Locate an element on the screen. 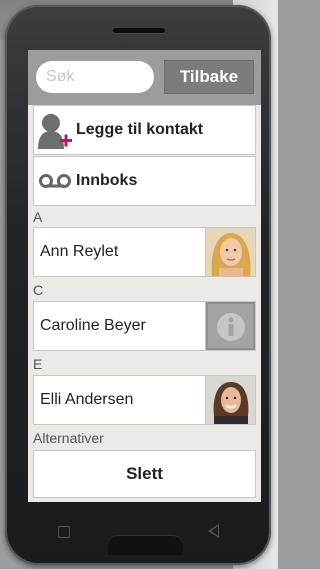  add-contact-label: Legge til kontakt is located at coordinates (140, 129).